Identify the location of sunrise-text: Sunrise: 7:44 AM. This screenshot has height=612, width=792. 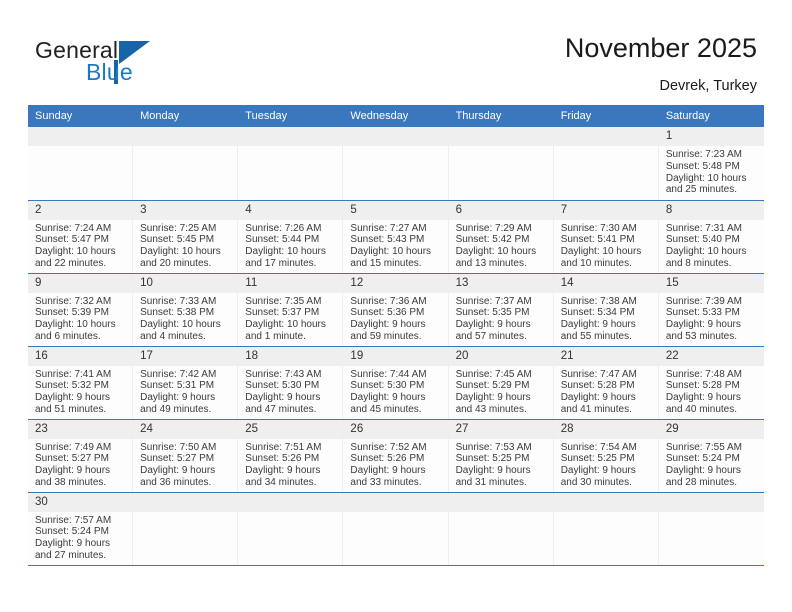
(388, 374).